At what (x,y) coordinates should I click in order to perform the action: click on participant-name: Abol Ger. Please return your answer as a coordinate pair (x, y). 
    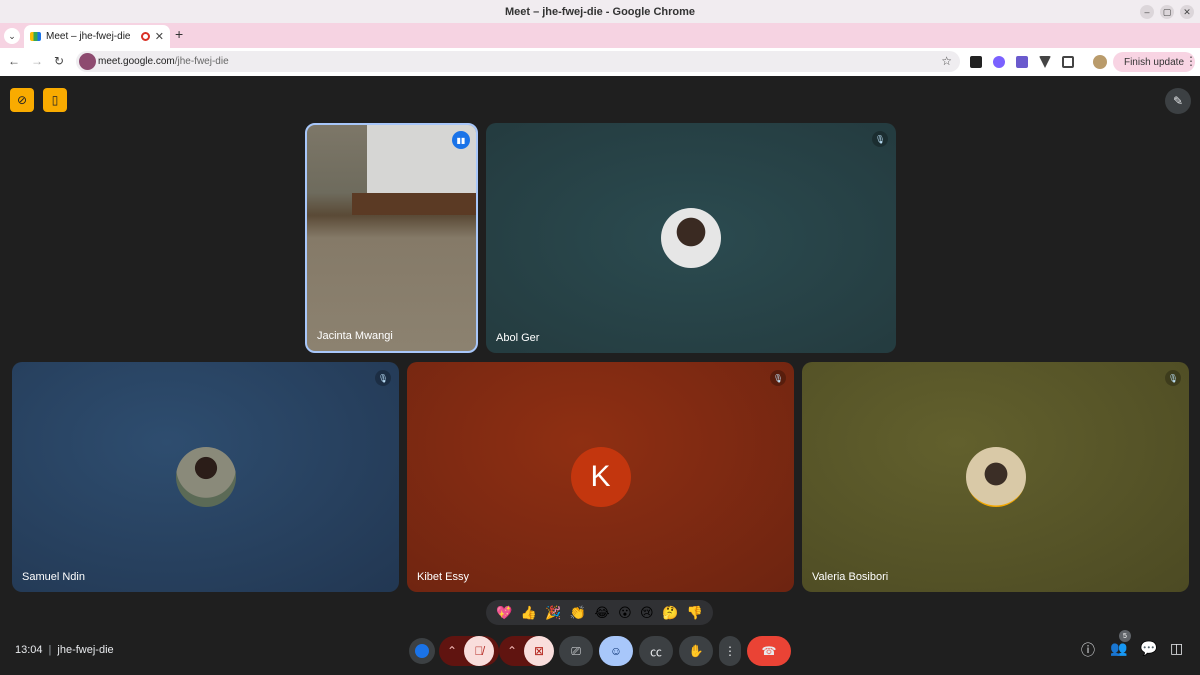
    Looking at the image, I should click on (518, 338).